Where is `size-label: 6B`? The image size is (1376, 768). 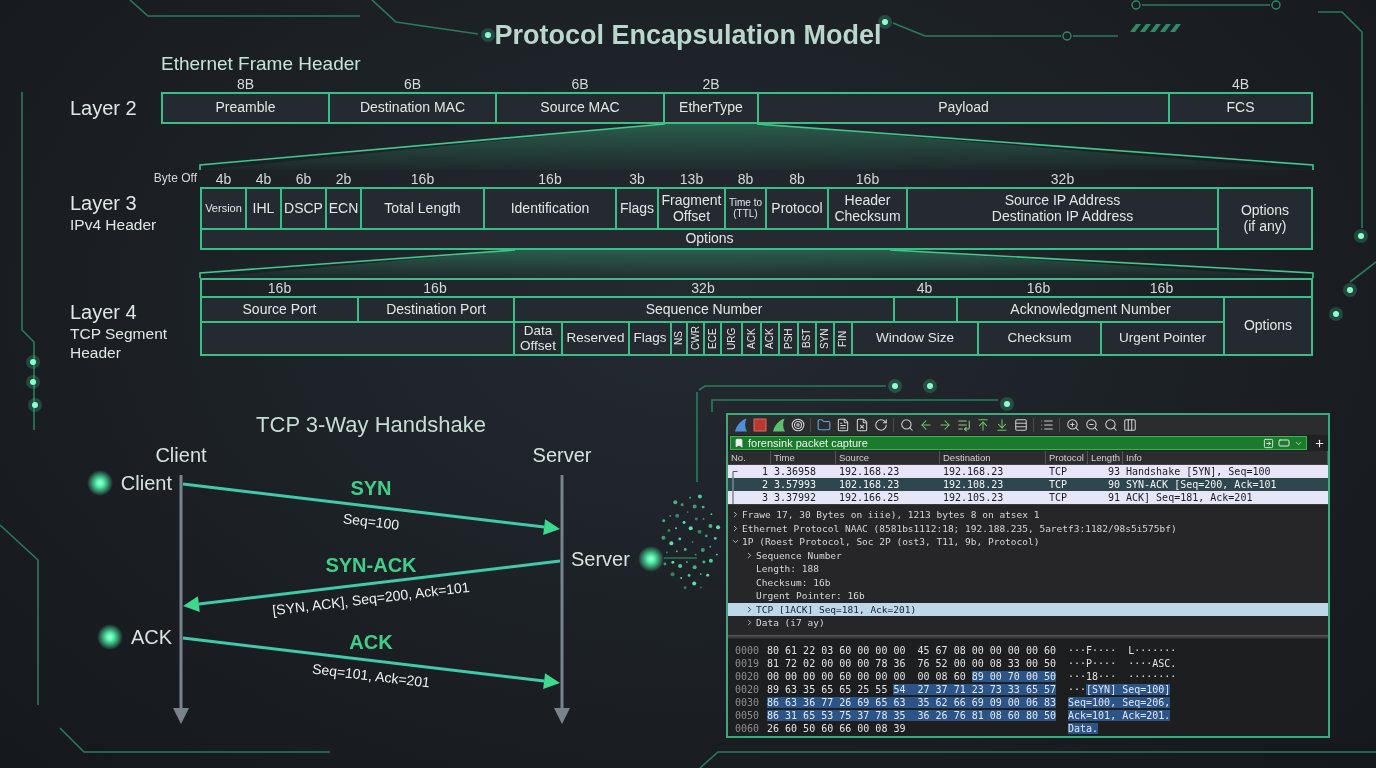
size-label: 6B is located at coordinates (580, 84).